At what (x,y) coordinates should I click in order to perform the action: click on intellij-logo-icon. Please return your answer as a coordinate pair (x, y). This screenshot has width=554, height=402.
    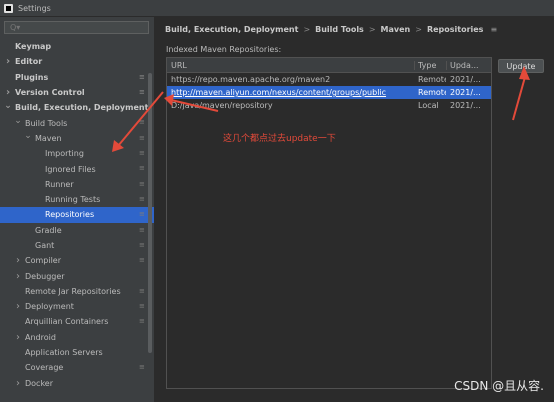
    Looking at the image, I should click on (8, 8).